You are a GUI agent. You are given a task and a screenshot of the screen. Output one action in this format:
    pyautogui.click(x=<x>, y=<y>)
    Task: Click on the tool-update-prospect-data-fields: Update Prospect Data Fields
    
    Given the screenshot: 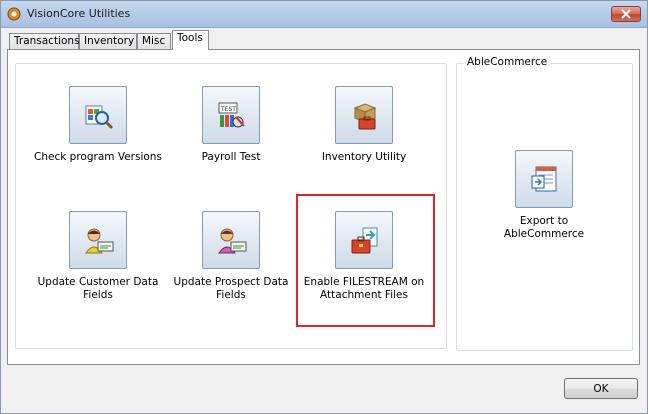 What is the action you would take?
    pyautogui.click(x=231, y=256)
    